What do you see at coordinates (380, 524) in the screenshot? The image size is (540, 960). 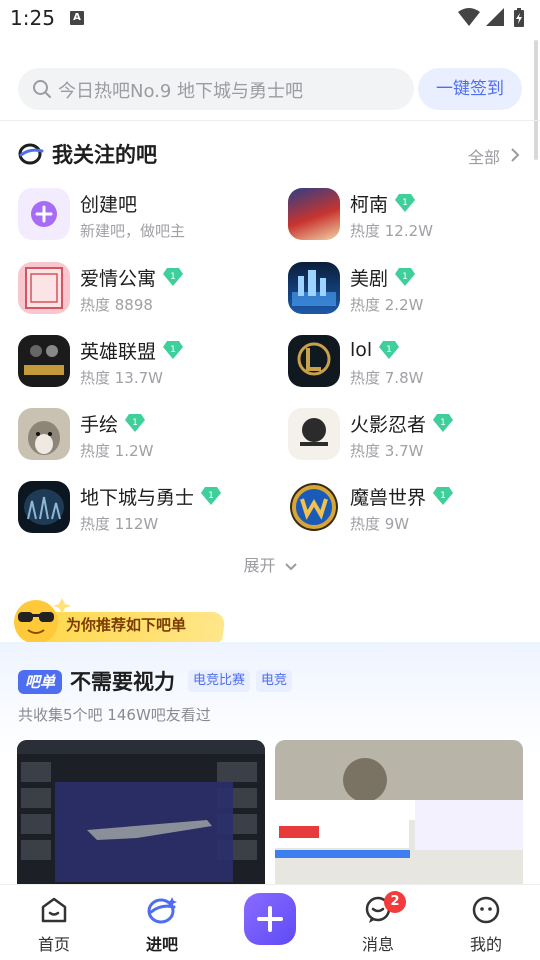 I see `bar-heat: 热度 9W` at bounding box center [380, 524].